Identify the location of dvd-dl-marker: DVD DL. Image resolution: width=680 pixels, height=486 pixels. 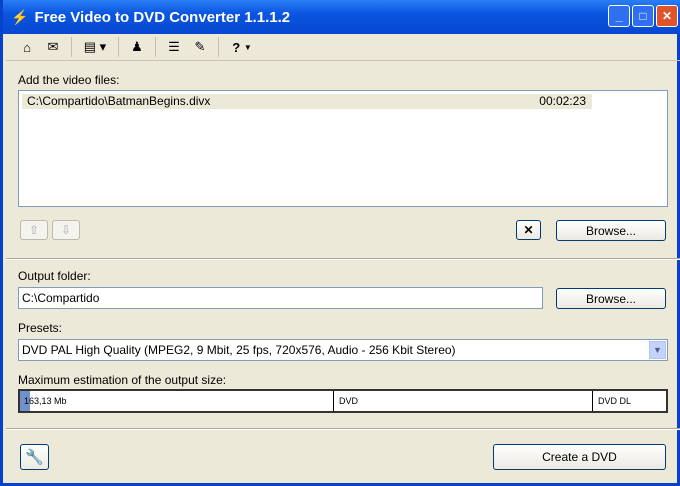
(611, 401).